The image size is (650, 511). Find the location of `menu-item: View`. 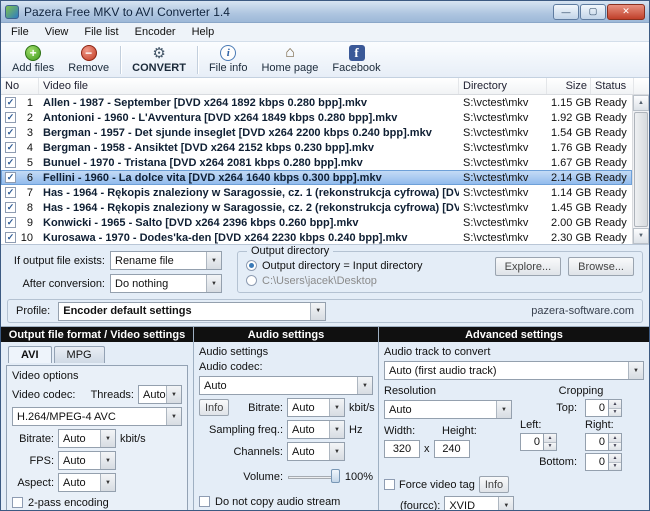

menu-item: View is located at coordinates (57, 32).